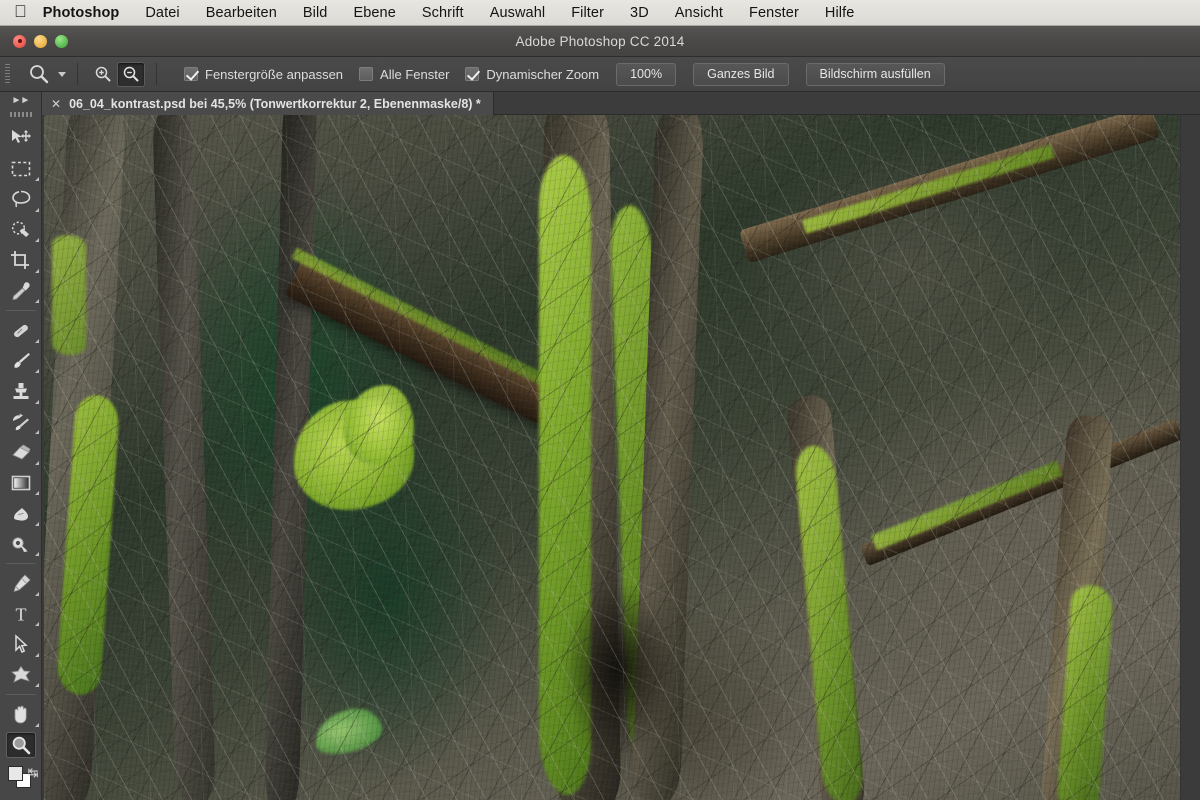  I want to click on crop-tool-icon, so click(21, 260).